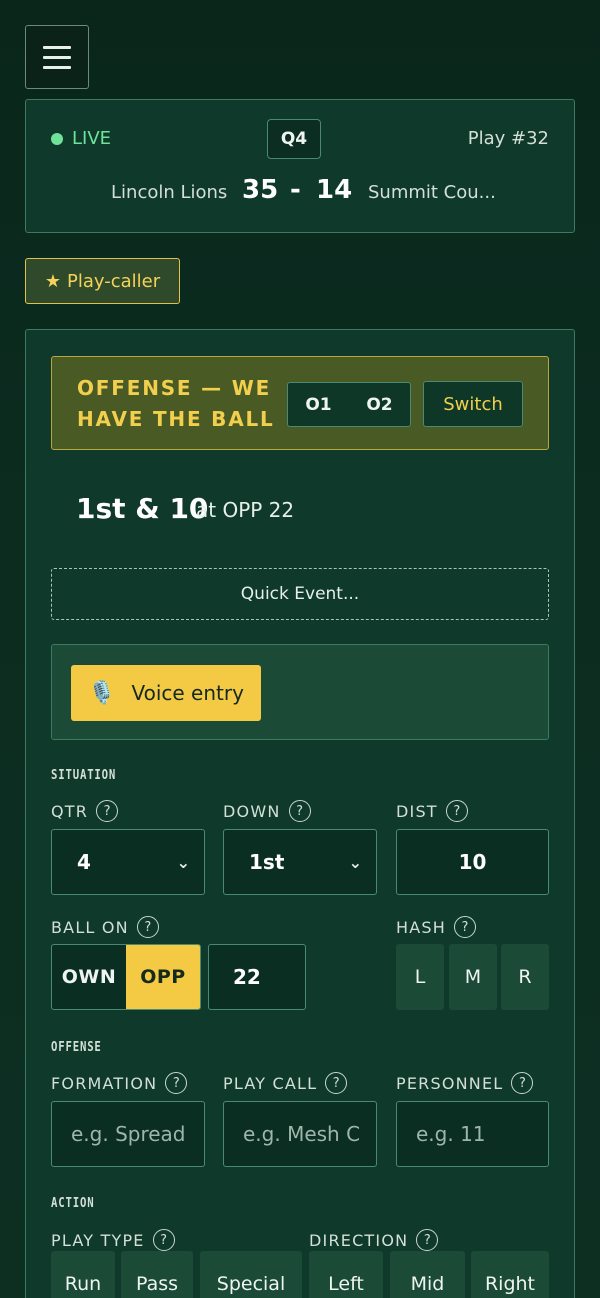 The width and height of the screenshot is (600, 1298). I want to click on voice-entry-button: 🎙️ Voice entry, so click(166, 693).